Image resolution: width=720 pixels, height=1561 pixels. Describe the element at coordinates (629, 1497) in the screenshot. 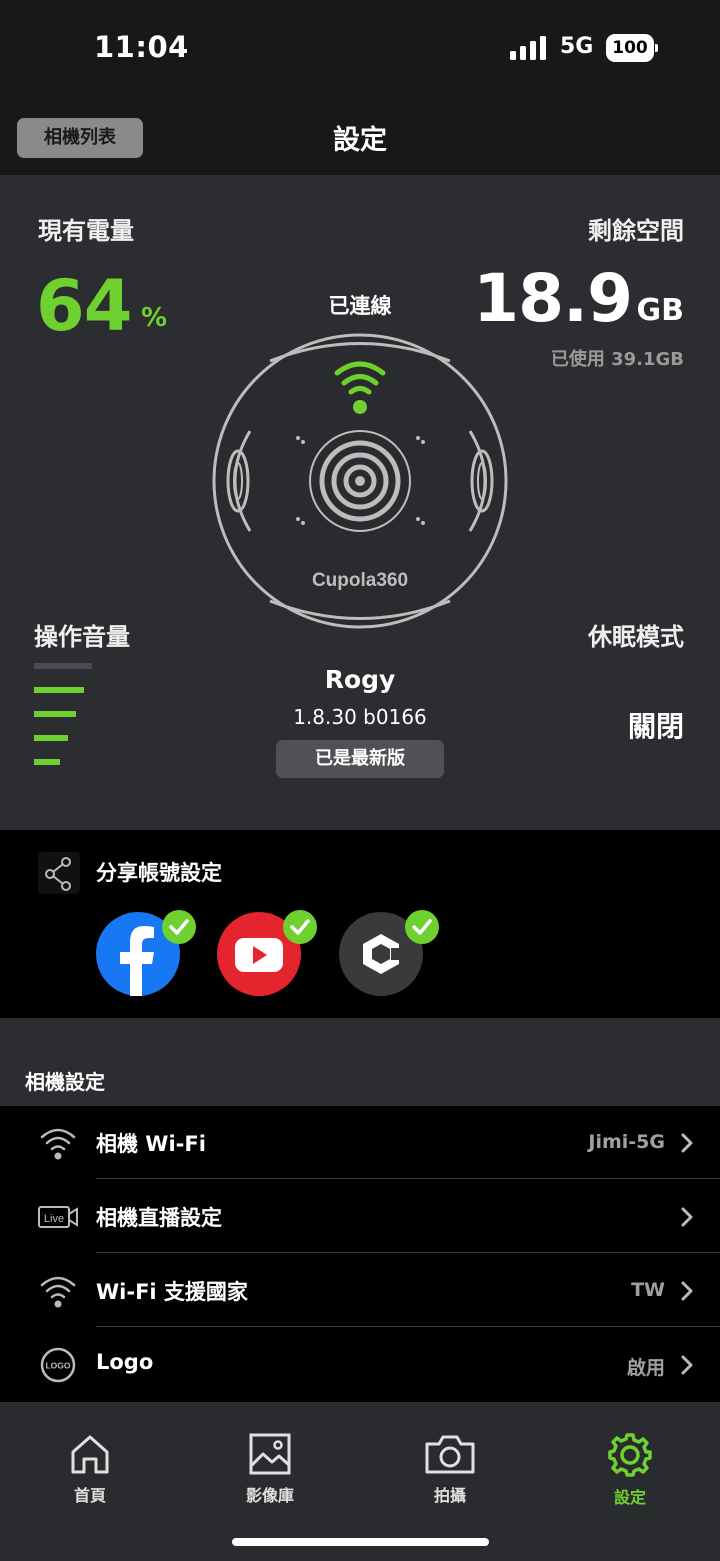

I see `tab-label: 設定` at that location.